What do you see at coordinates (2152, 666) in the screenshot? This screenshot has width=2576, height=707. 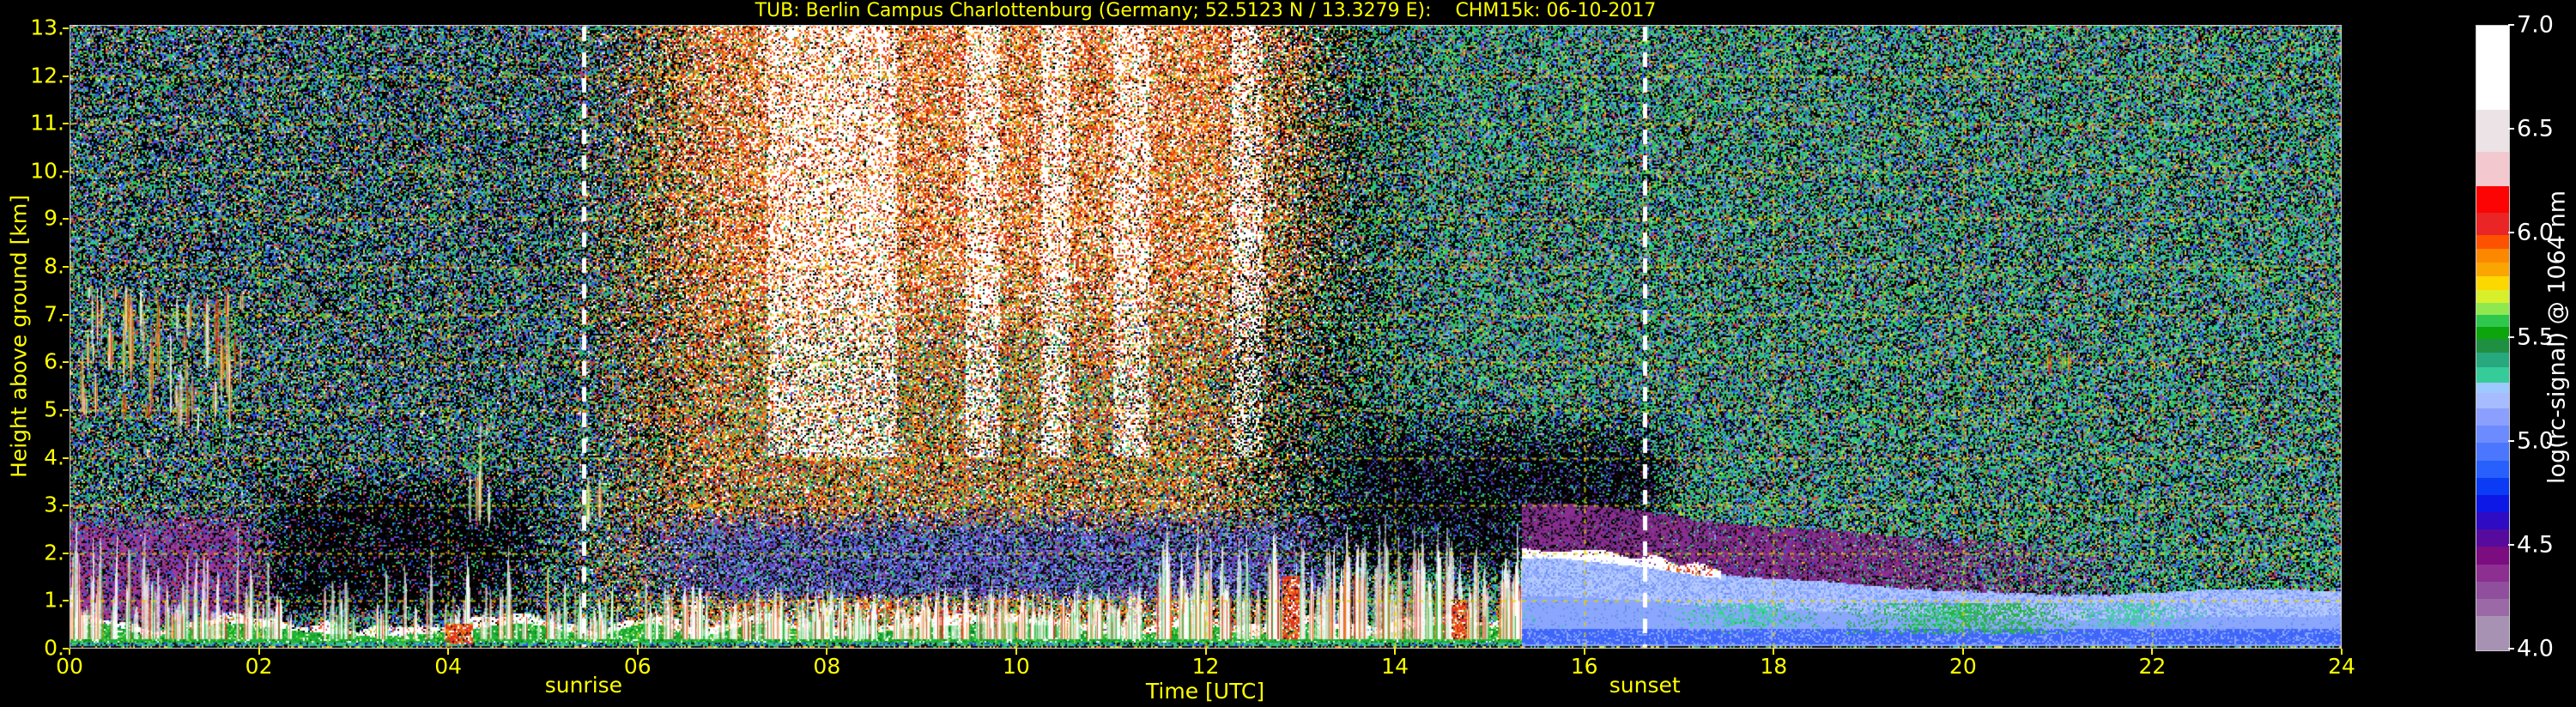 I see `x-tick-label: 22` at bounding box center [2152, 666].